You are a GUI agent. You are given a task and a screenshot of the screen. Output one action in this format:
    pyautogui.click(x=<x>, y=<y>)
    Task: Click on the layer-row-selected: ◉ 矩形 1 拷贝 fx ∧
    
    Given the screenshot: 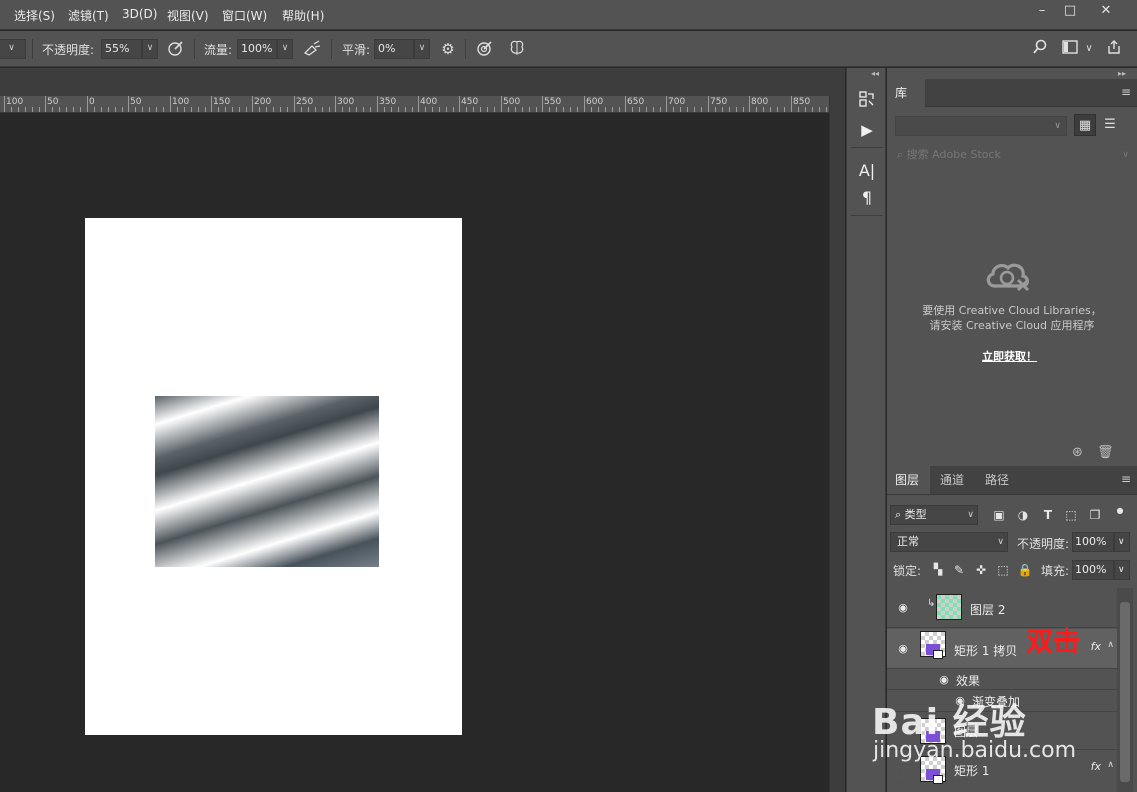 What is the action you would take?
    pyautogui.click(x=1002, y=649)
    